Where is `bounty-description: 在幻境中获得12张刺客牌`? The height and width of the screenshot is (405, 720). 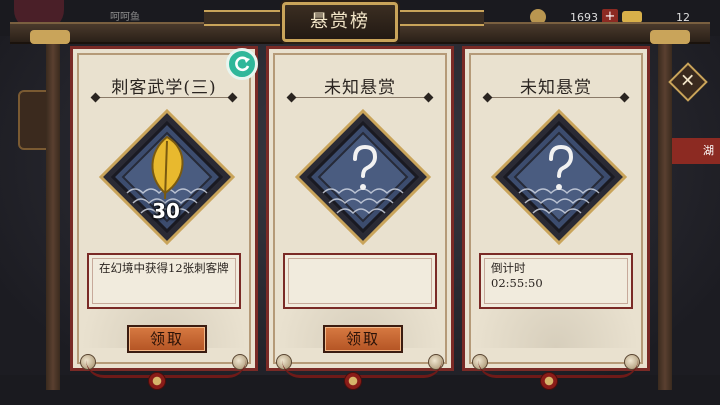
bounty-description: 在幻境中获得12张刺客牌 is located at coordinates (164, 281).